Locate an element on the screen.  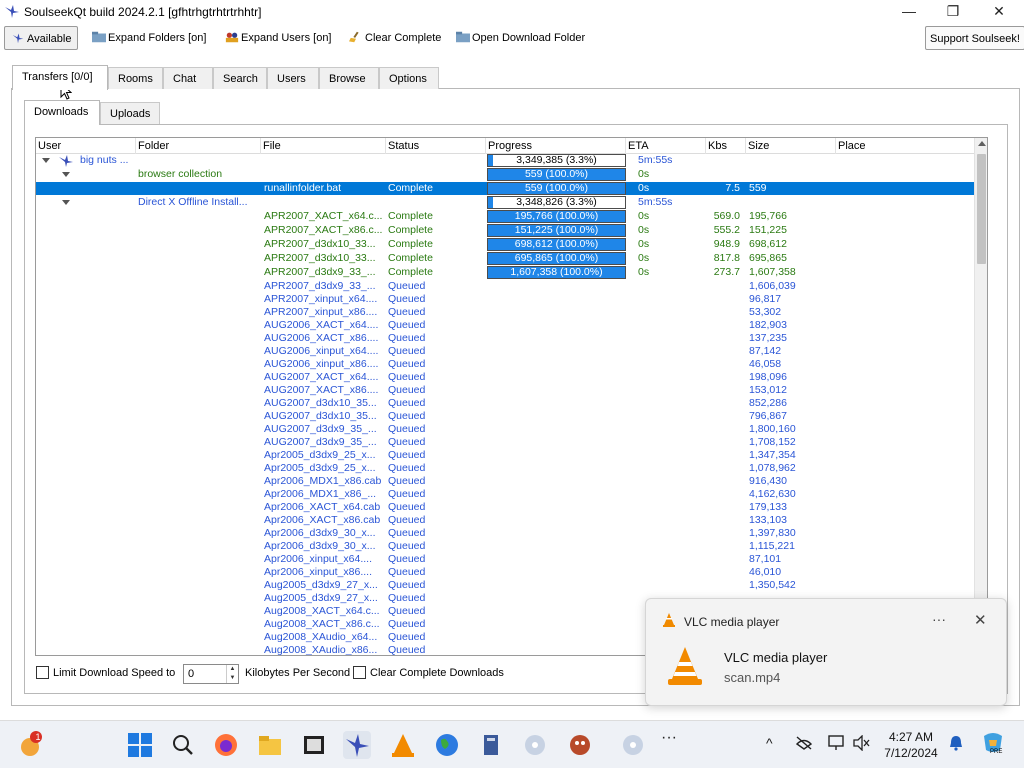
column-header-eta: ETA is located at coordinates (666, 146).